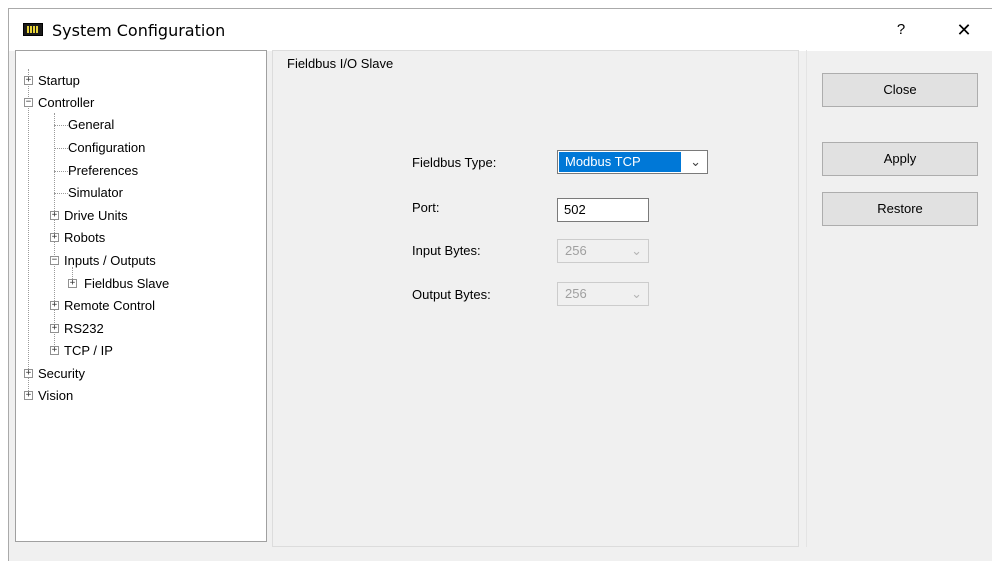 The image size is (992, 561). I want to click on input-bytes-value: 256, so click(576, 250).